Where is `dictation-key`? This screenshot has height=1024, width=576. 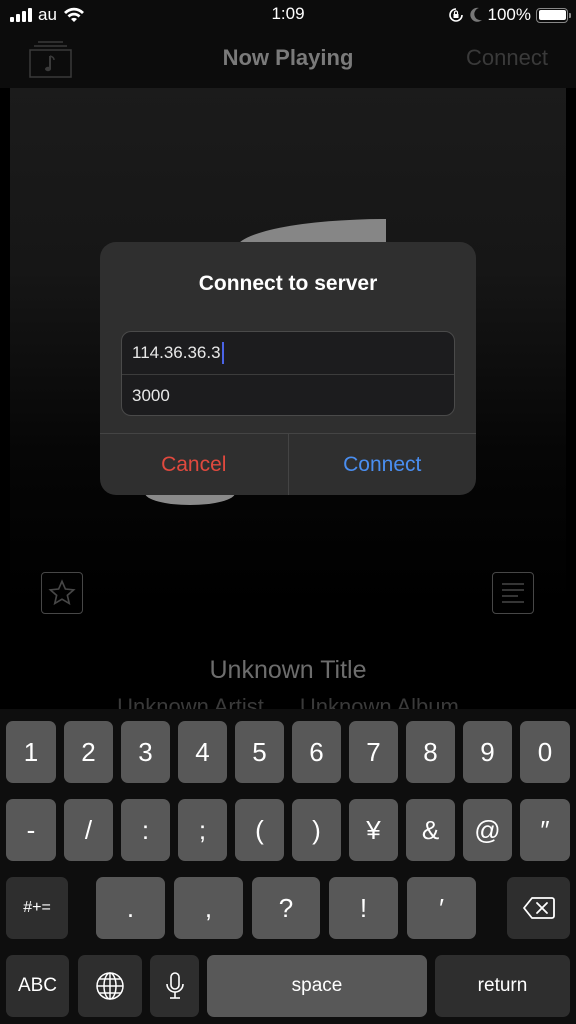 dictation-key is located at coordinates (174, 986).